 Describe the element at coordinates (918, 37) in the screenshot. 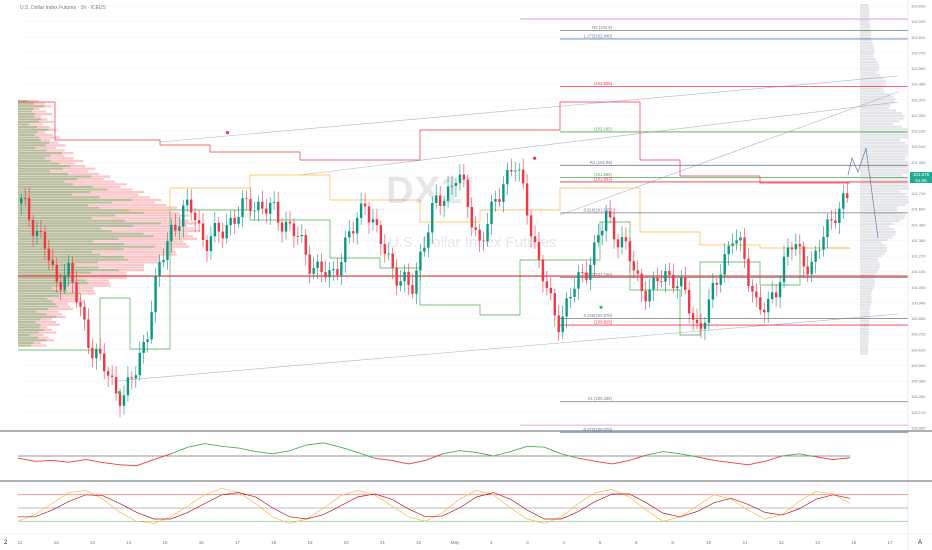

I see `price-tick-label: 102.810` at that location.